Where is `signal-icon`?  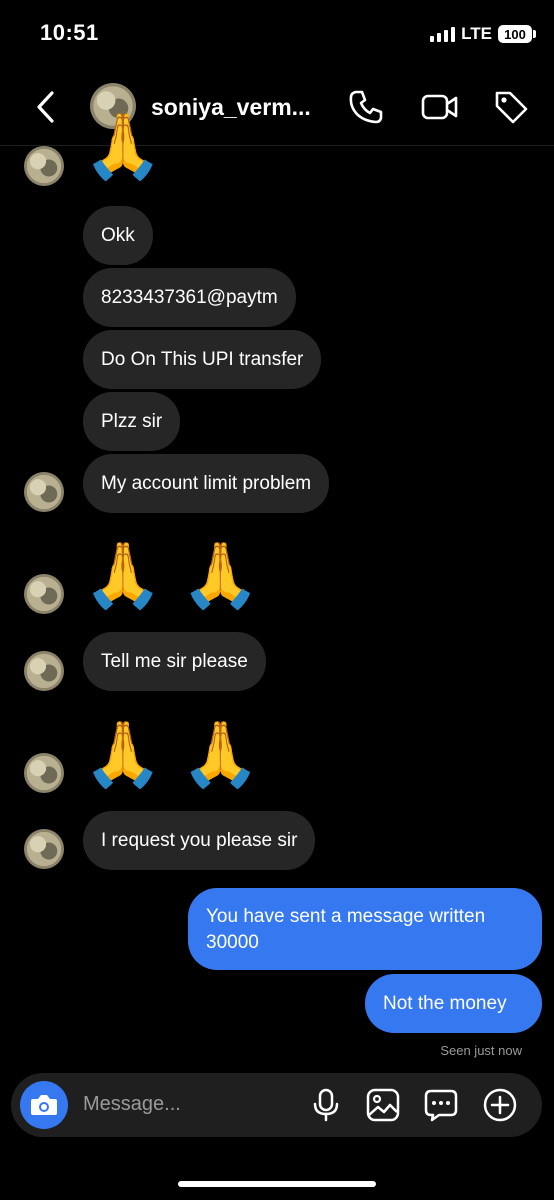 signal-icon is located at coordinates (443, 34).